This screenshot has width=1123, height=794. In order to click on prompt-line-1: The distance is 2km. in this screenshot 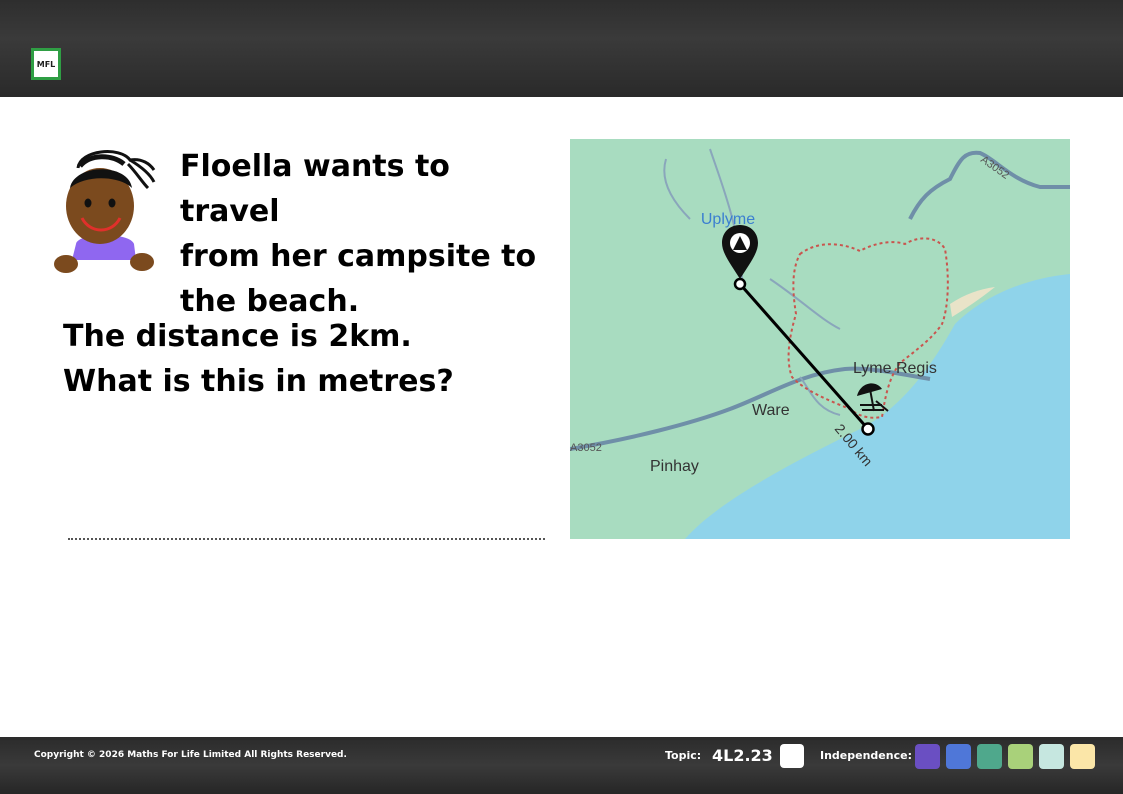, I will do `click(237, 336)`.